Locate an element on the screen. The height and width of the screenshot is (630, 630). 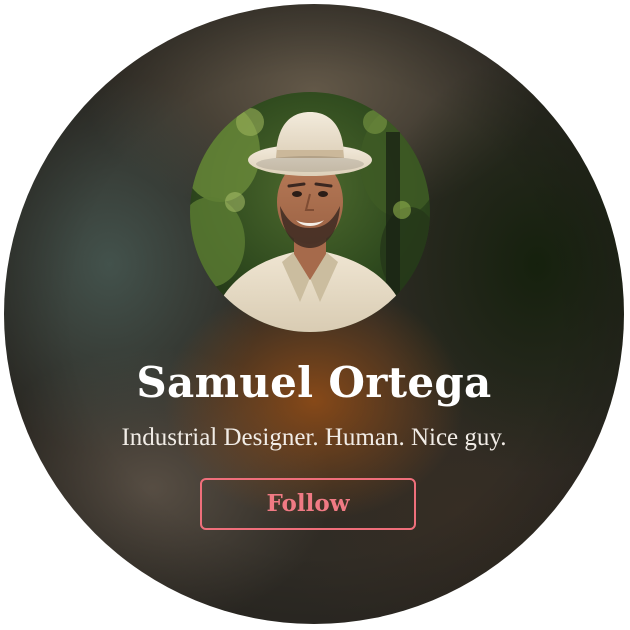
profile-bio: Industrial Designer. Human. Nice guy. is located at coordinates (314, 437).